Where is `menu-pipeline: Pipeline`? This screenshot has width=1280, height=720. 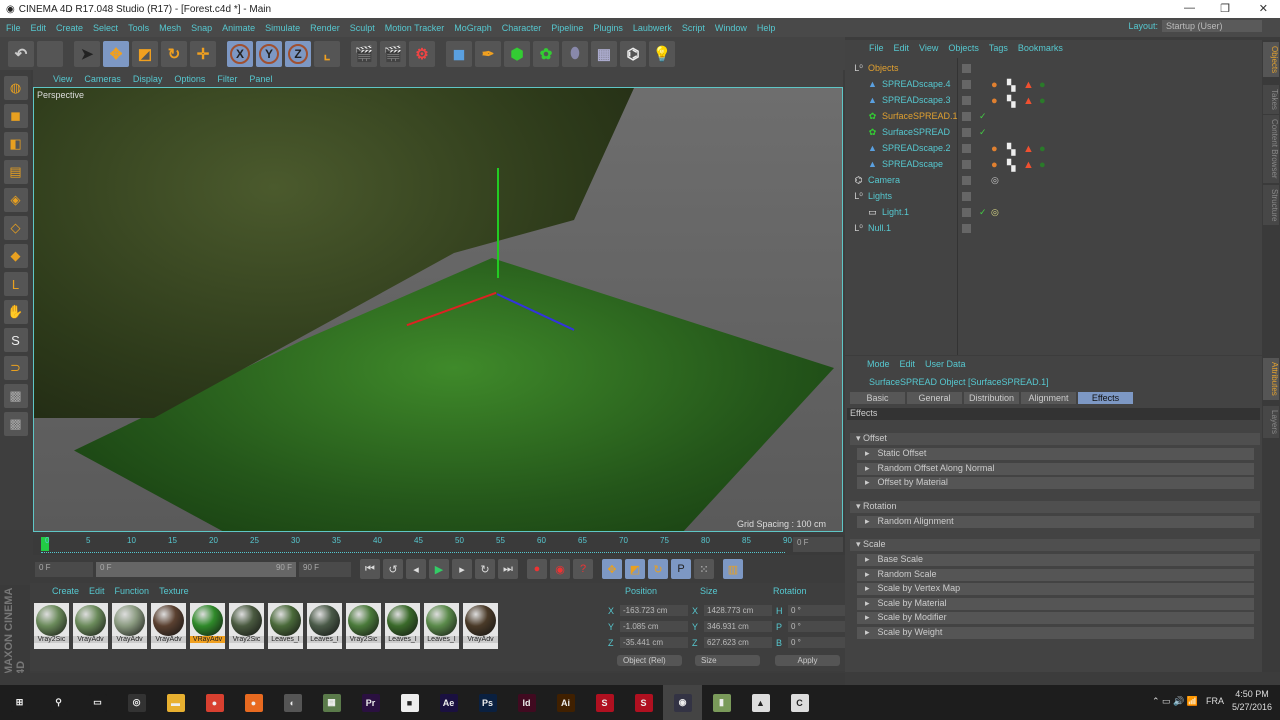 menu-pipeline: Pipeline is located at coordinates (567, 28).